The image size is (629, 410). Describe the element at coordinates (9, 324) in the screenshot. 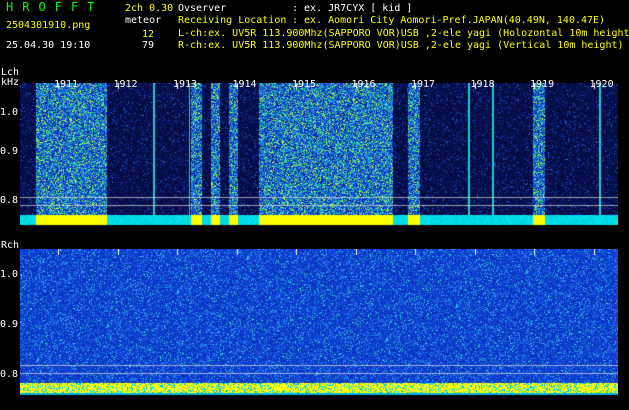

I see `rch-ytick-0.9: 0.9` at that location.